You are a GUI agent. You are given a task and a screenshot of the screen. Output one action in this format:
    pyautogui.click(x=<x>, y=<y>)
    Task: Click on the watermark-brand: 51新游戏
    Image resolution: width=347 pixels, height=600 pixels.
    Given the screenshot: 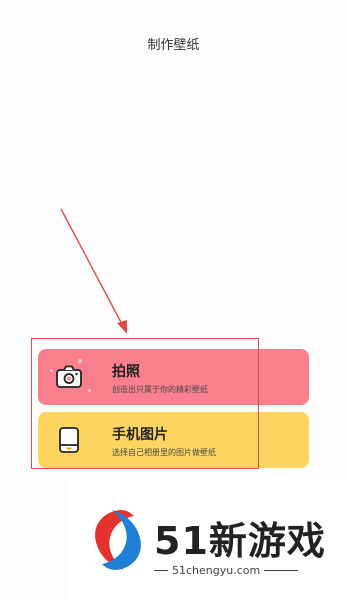 What is the action you would take?
    pyautogui.click(x=240, y=541)
    